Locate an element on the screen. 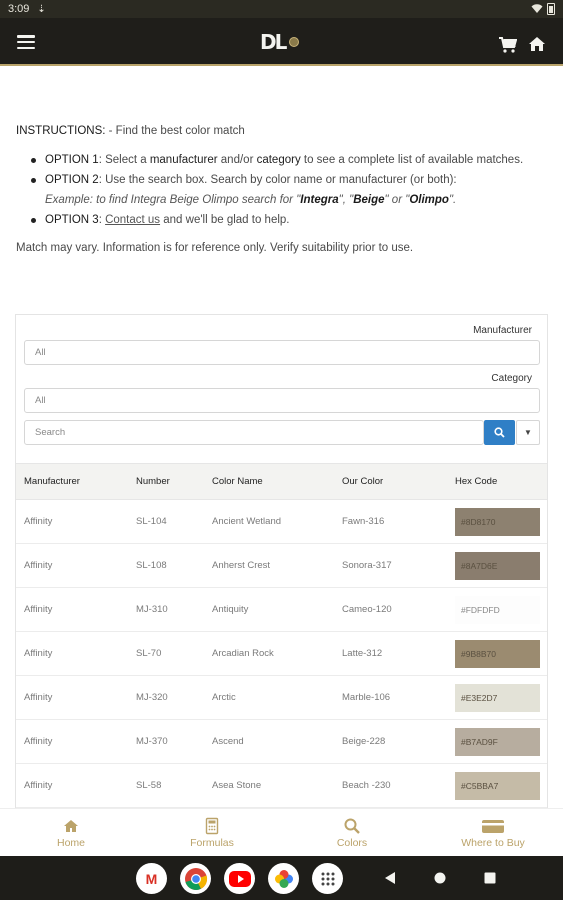  hex-swatch: #E3E2D7 is located at coordinates (497, 698).